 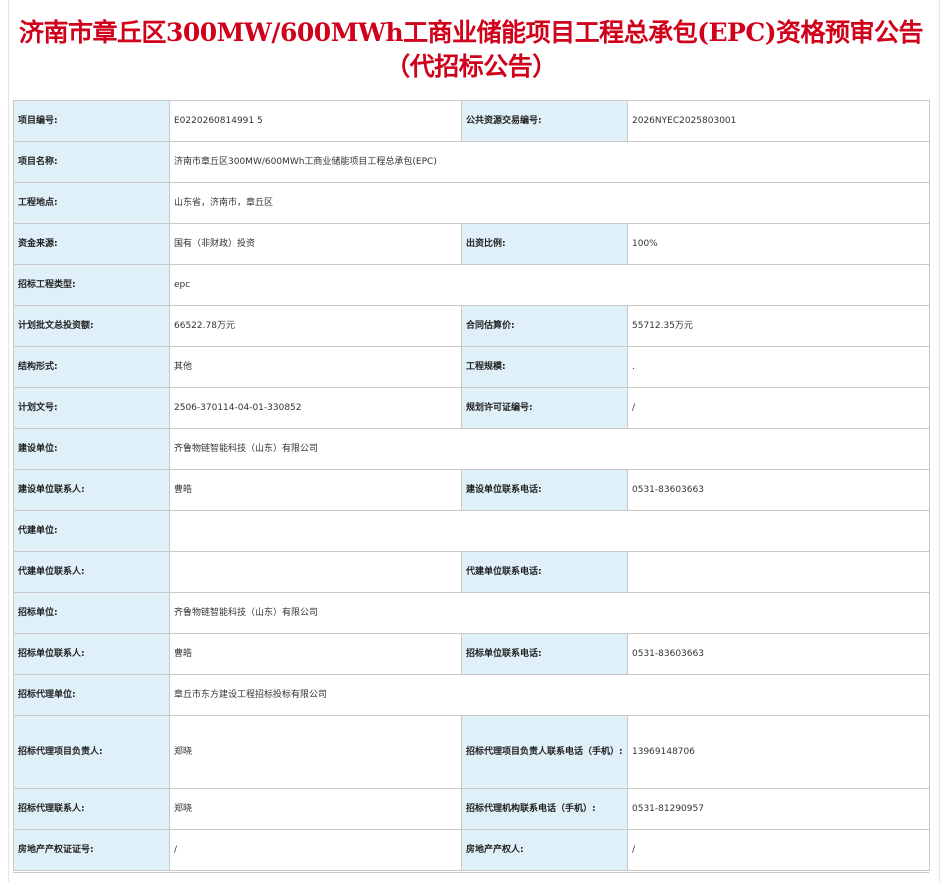 What do you see at coordinates (544, 490) in the screenshot?
I see `field-label: 建设单位联系电话:` at bounding box center [544, 490].